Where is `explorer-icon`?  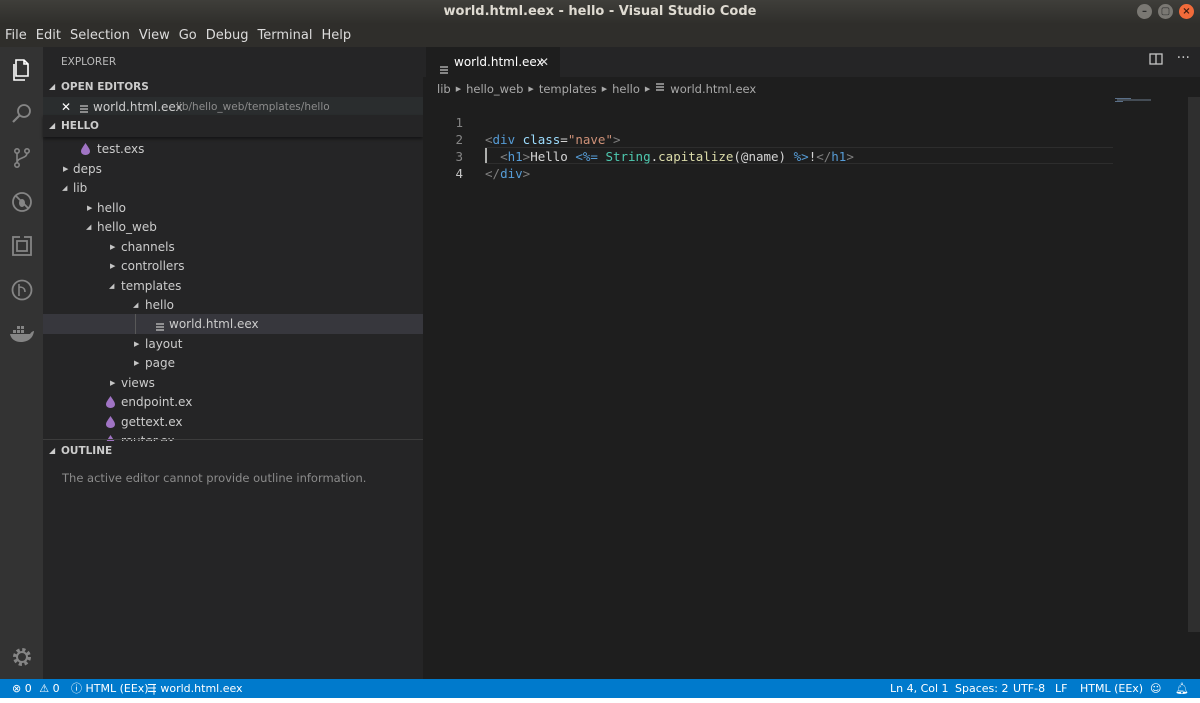 explorer-icon is located at coordinates (21, 69).